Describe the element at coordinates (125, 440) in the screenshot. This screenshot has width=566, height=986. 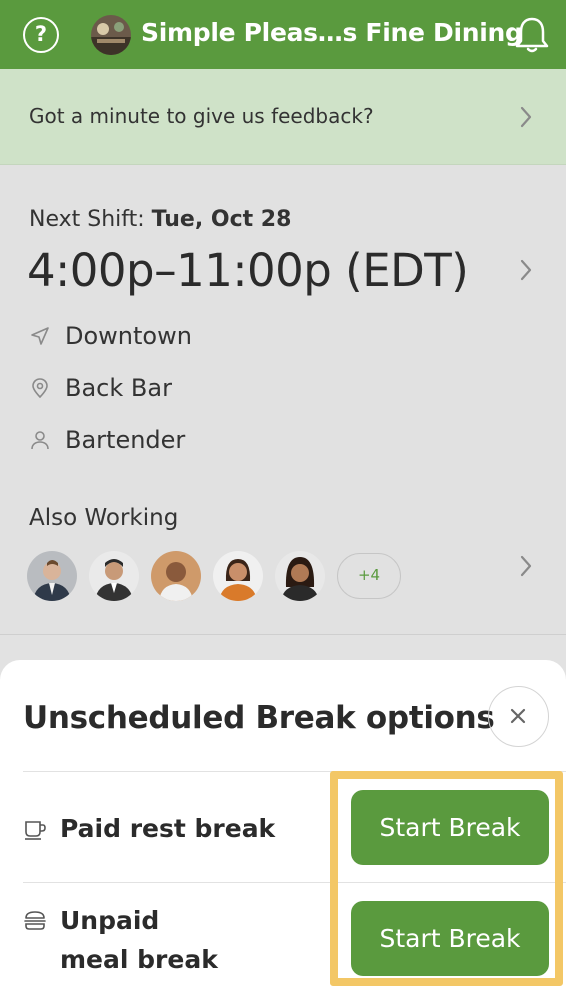
I see `shift-role-text: Bartender` at that location.